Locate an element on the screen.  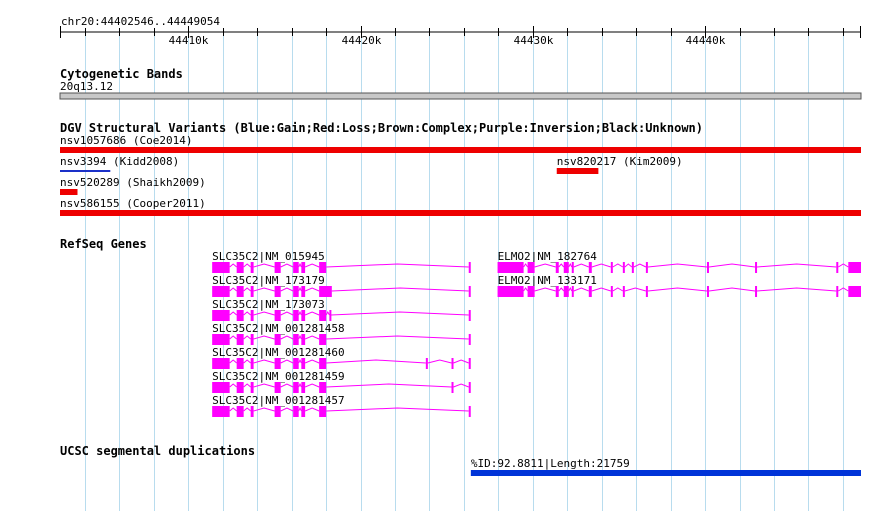
gene-label: SLC35C2|NM_173179 is located at coordinates (268, 280).